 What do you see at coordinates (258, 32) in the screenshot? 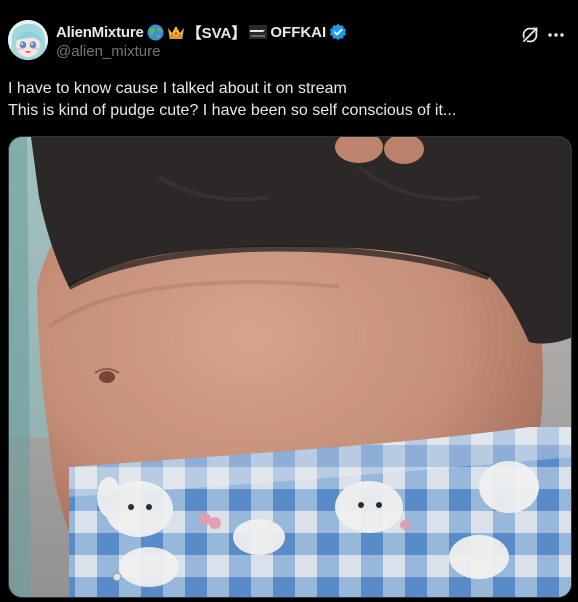
I see `soon-badge-icon` at bounding box center [258, 32].